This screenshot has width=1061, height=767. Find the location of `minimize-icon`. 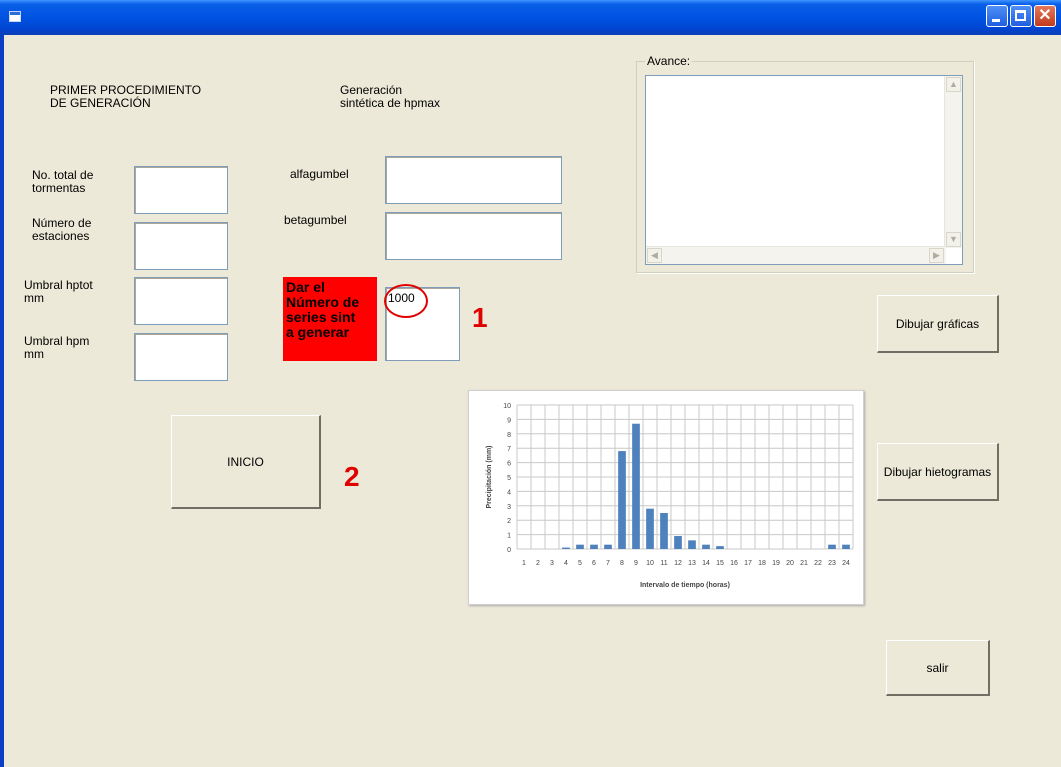

minimize-icon is located at coordinates (996, 20).